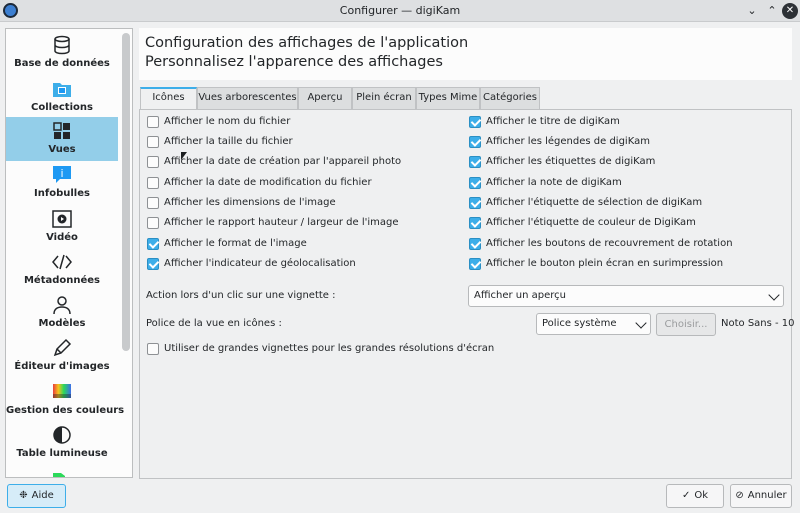  What do you see at coordinates (23, 495) in the screenshot?
I see `help-lifebuoy-icon: ❉` at bounding box center [23, 495].